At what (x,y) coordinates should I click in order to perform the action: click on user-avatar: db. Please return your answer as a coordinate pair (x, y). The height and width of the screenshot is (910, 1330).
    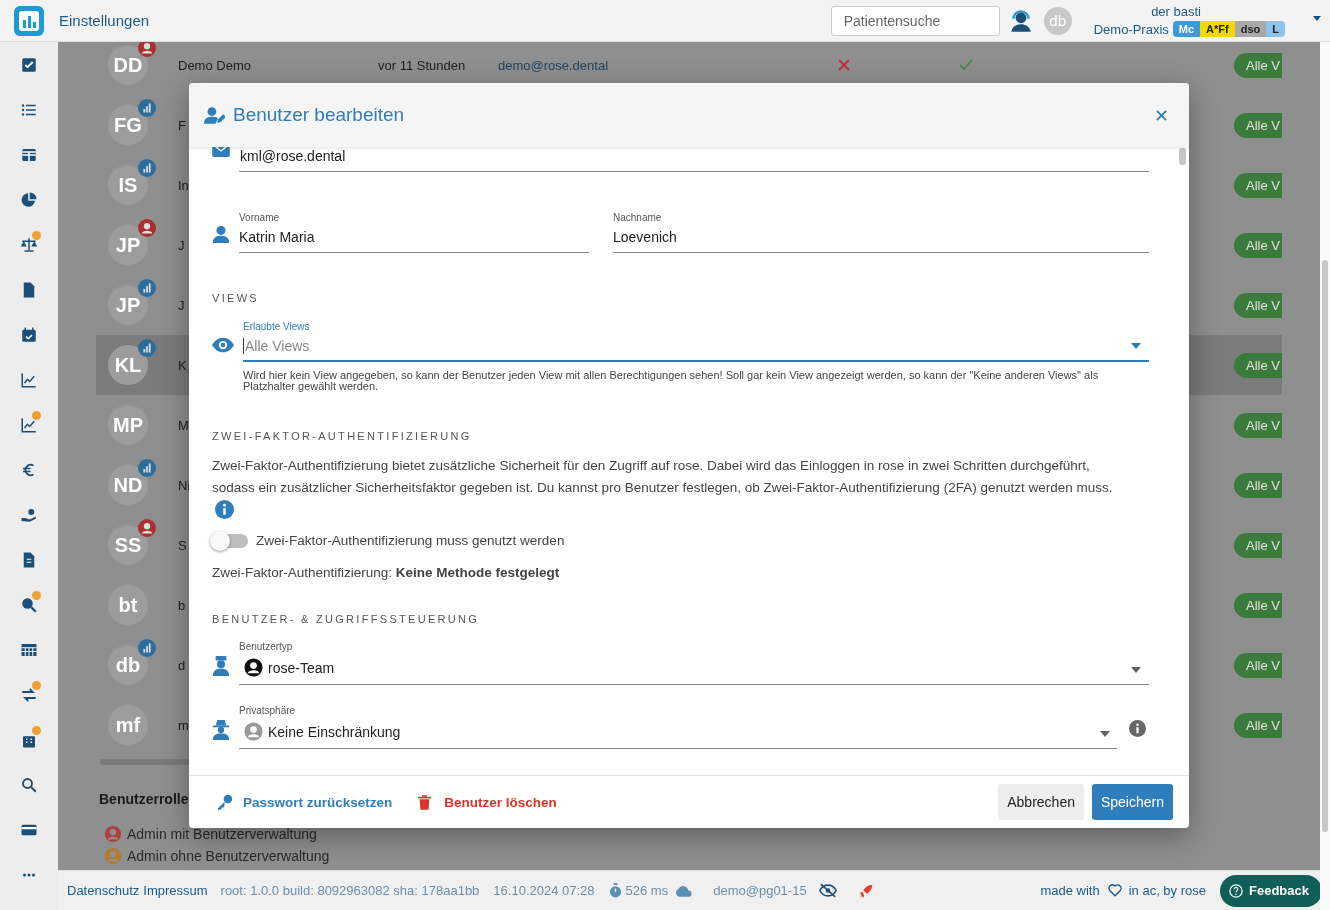
    Looking at the image, I should click on (128, 665).